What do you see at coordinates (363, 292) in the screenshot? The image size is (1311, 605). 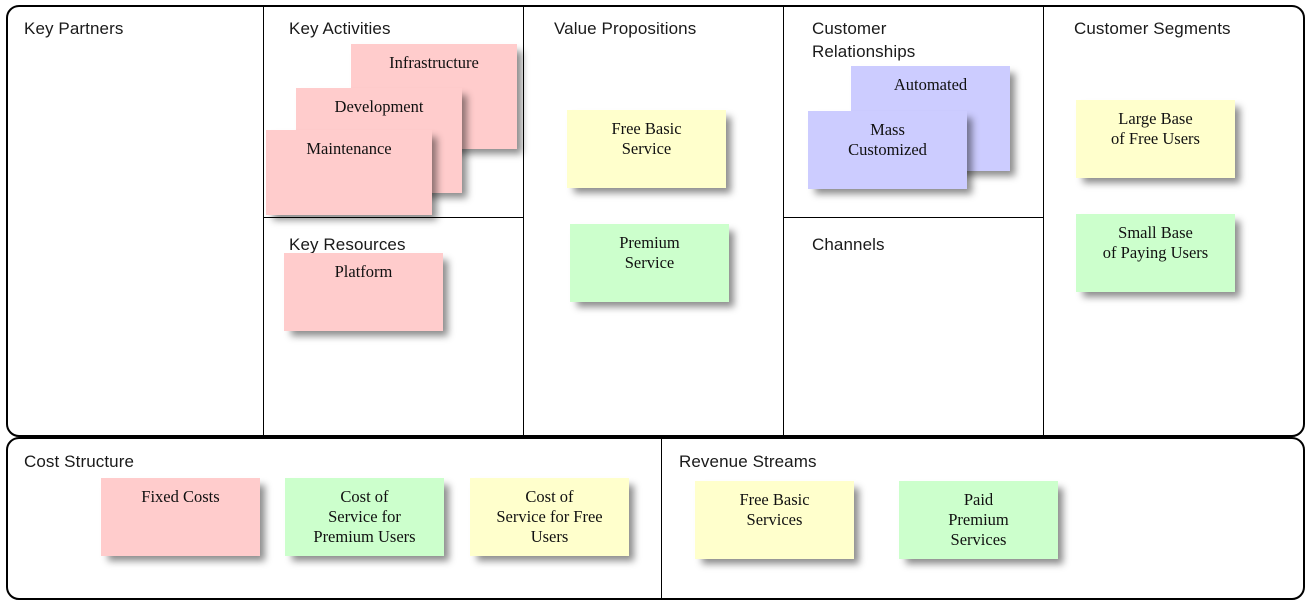 I see `sticky-note-platform: Platform` at bounding box center [363, 292].